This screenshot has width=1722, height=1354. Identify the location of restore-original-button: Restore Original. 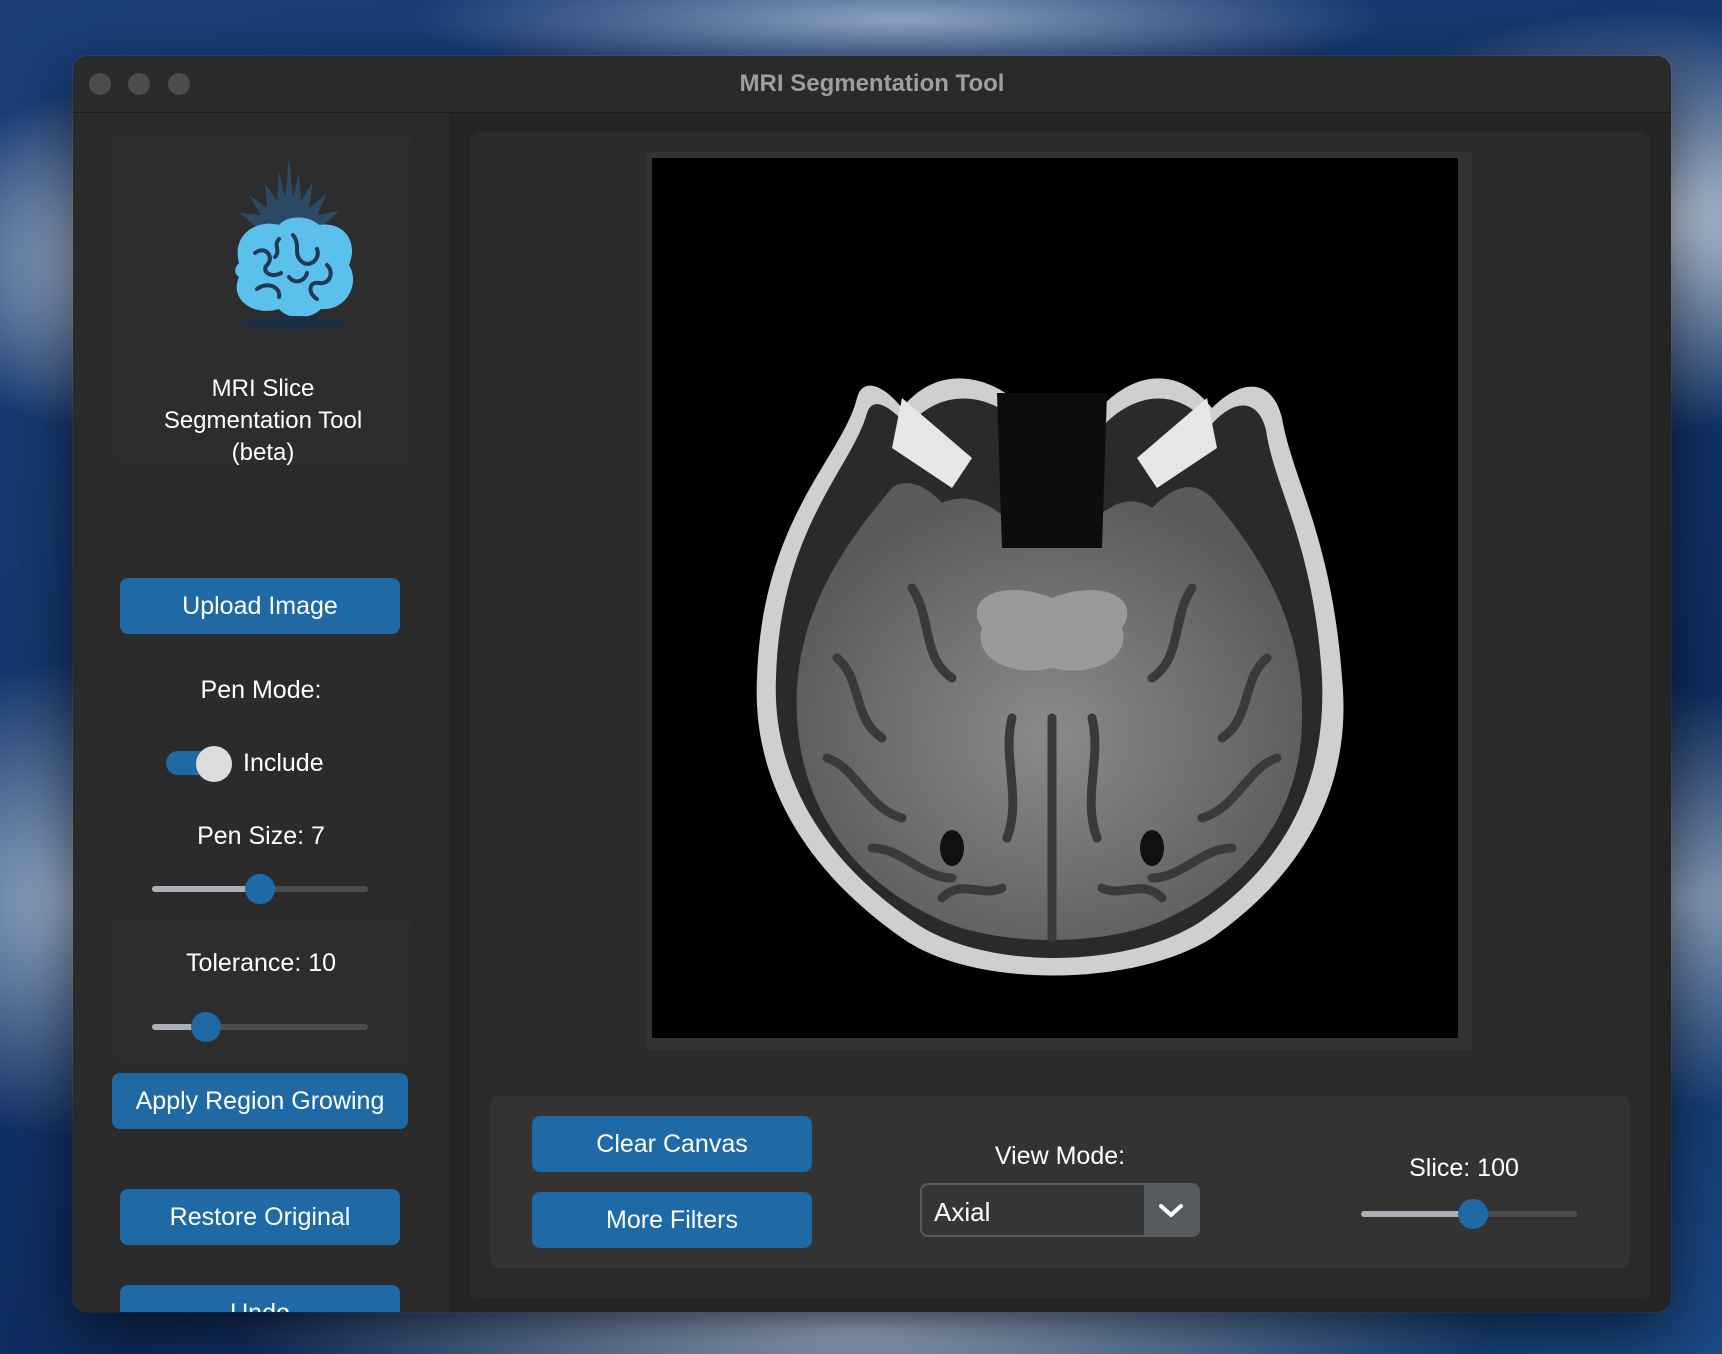
(260, 1217).